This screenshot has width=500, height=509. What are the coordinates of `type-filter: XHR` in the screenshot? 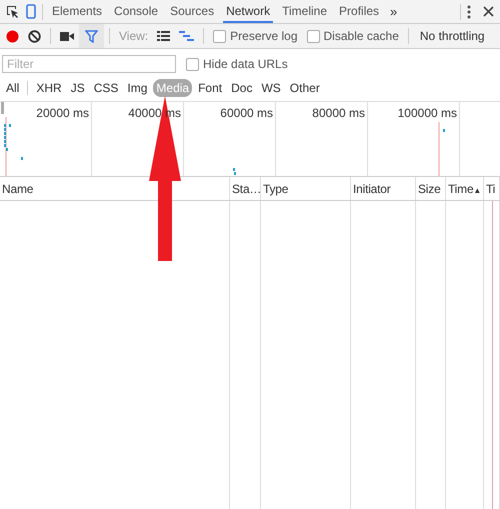 It's located at (49, 88).